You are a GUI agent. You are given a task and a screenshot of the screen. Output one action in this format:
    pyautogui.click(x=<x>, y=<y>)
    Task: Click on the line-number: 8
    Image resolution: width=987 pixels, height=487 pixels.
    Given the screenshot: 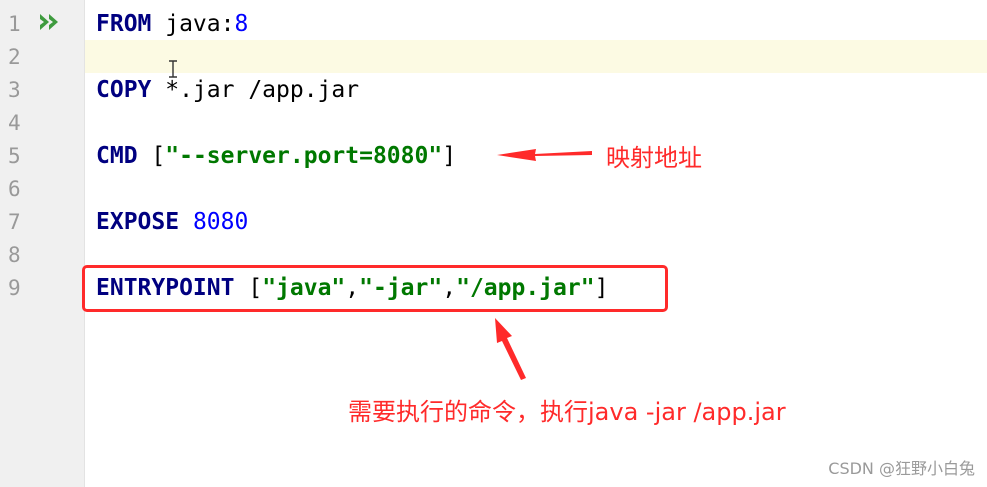 What is the action you would take?
    pyautogui.click(x=14, y=255)
    